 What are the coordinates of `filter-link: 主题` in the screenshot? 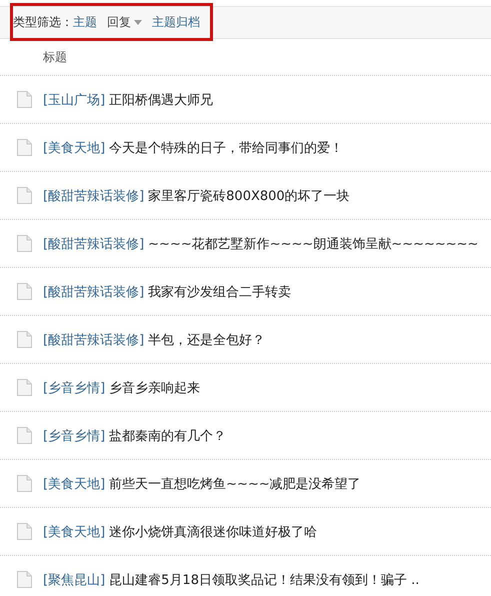 It's located at (85, 22).